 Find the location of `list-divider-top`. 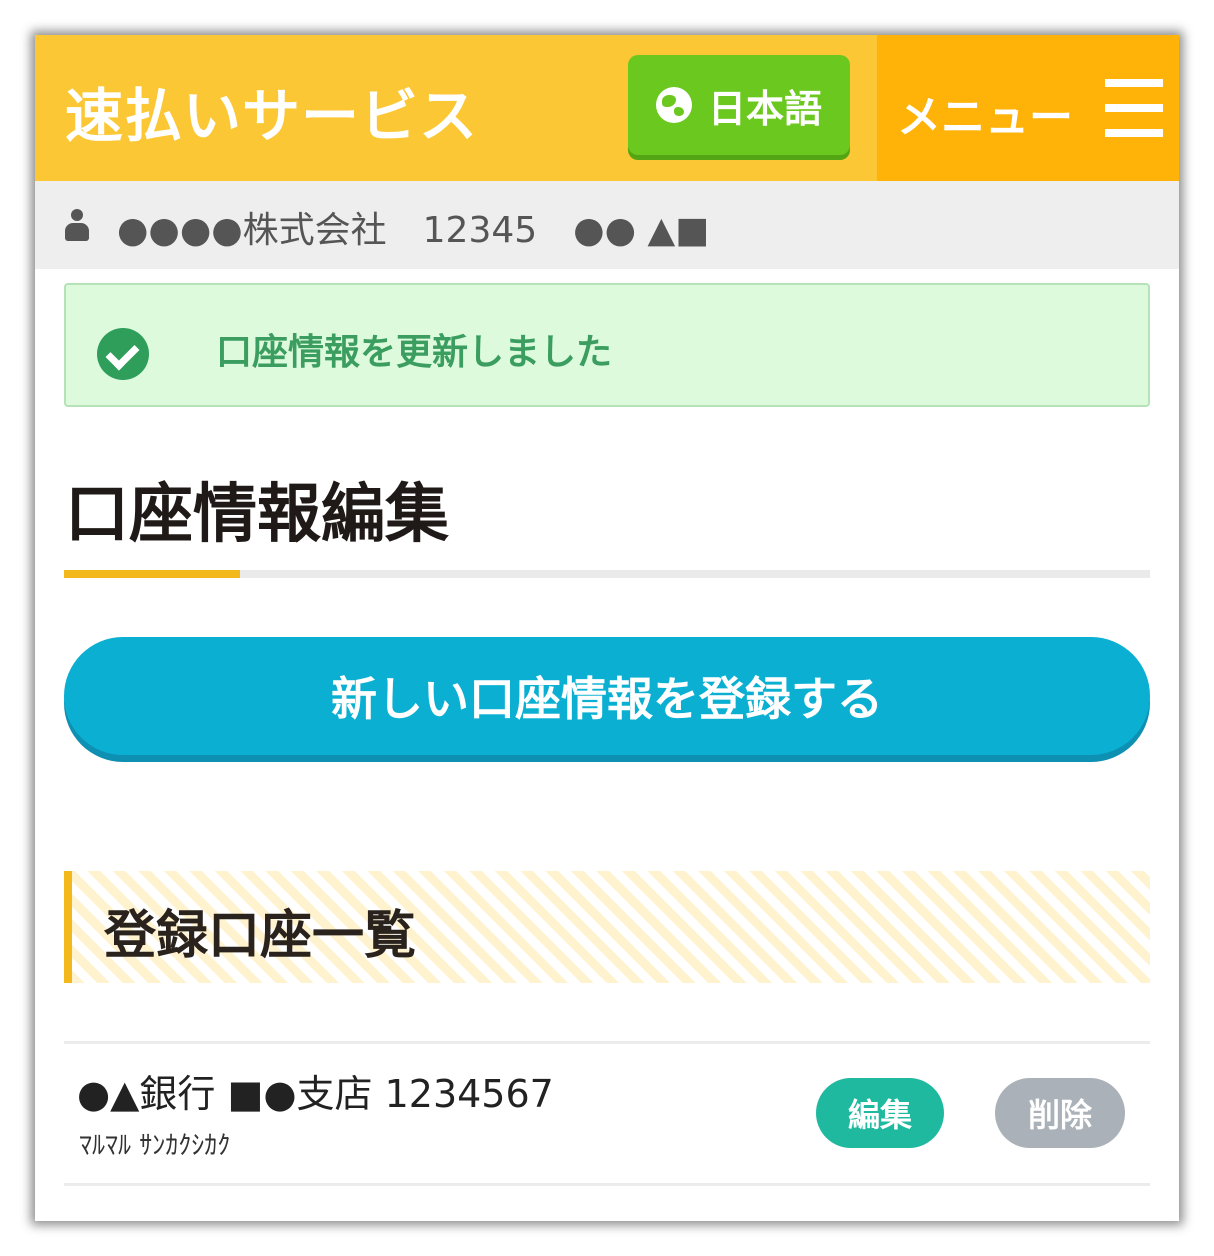

list-divider-top is located at coordinates (607, 1042).